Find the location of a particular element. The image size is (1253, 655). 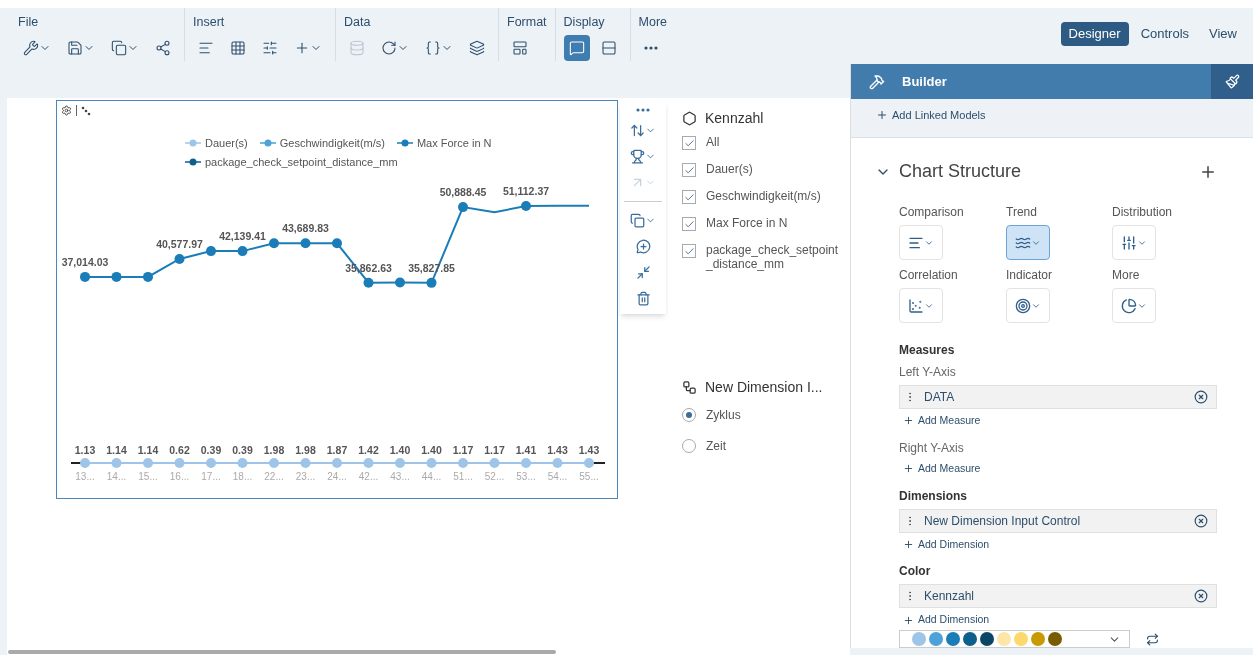

panel-title: Builder is located at coordinates (924, 81).